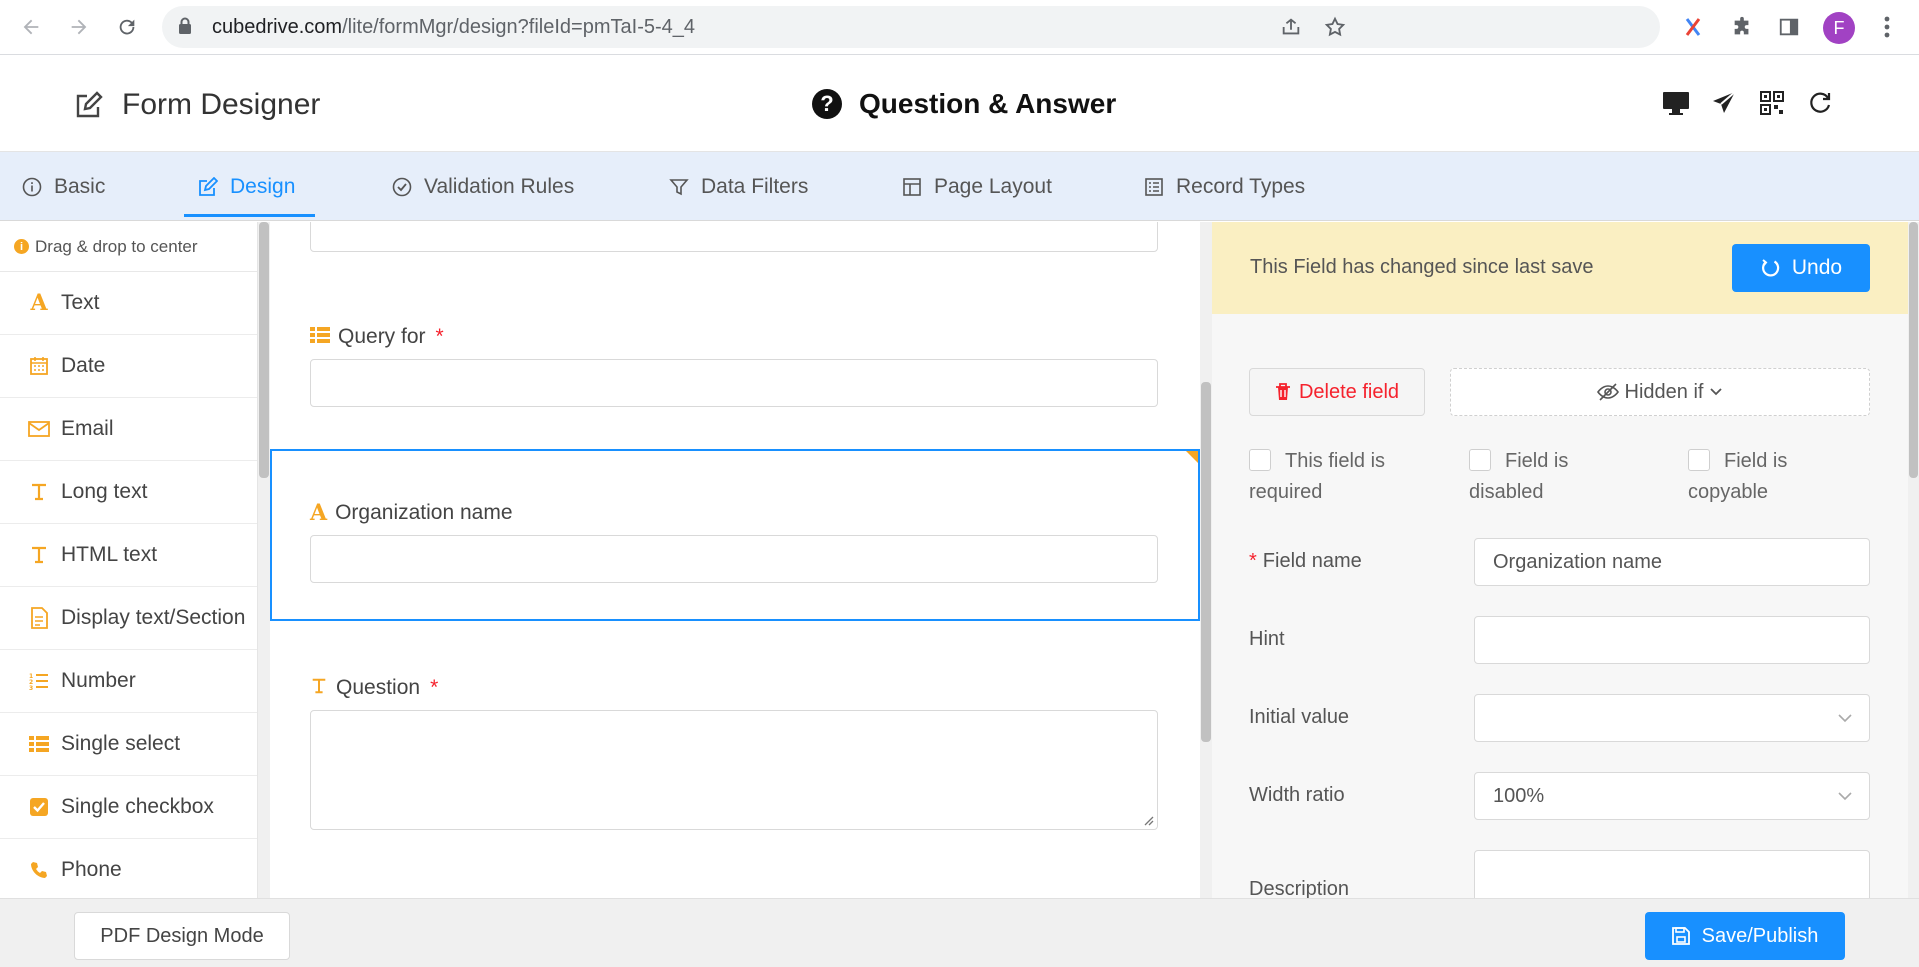 The height and width of the screenshot is (967, 1919). Describe the element at coordinates (1789, 27) in the screenshot. I see `side-panel-icon` at that location.